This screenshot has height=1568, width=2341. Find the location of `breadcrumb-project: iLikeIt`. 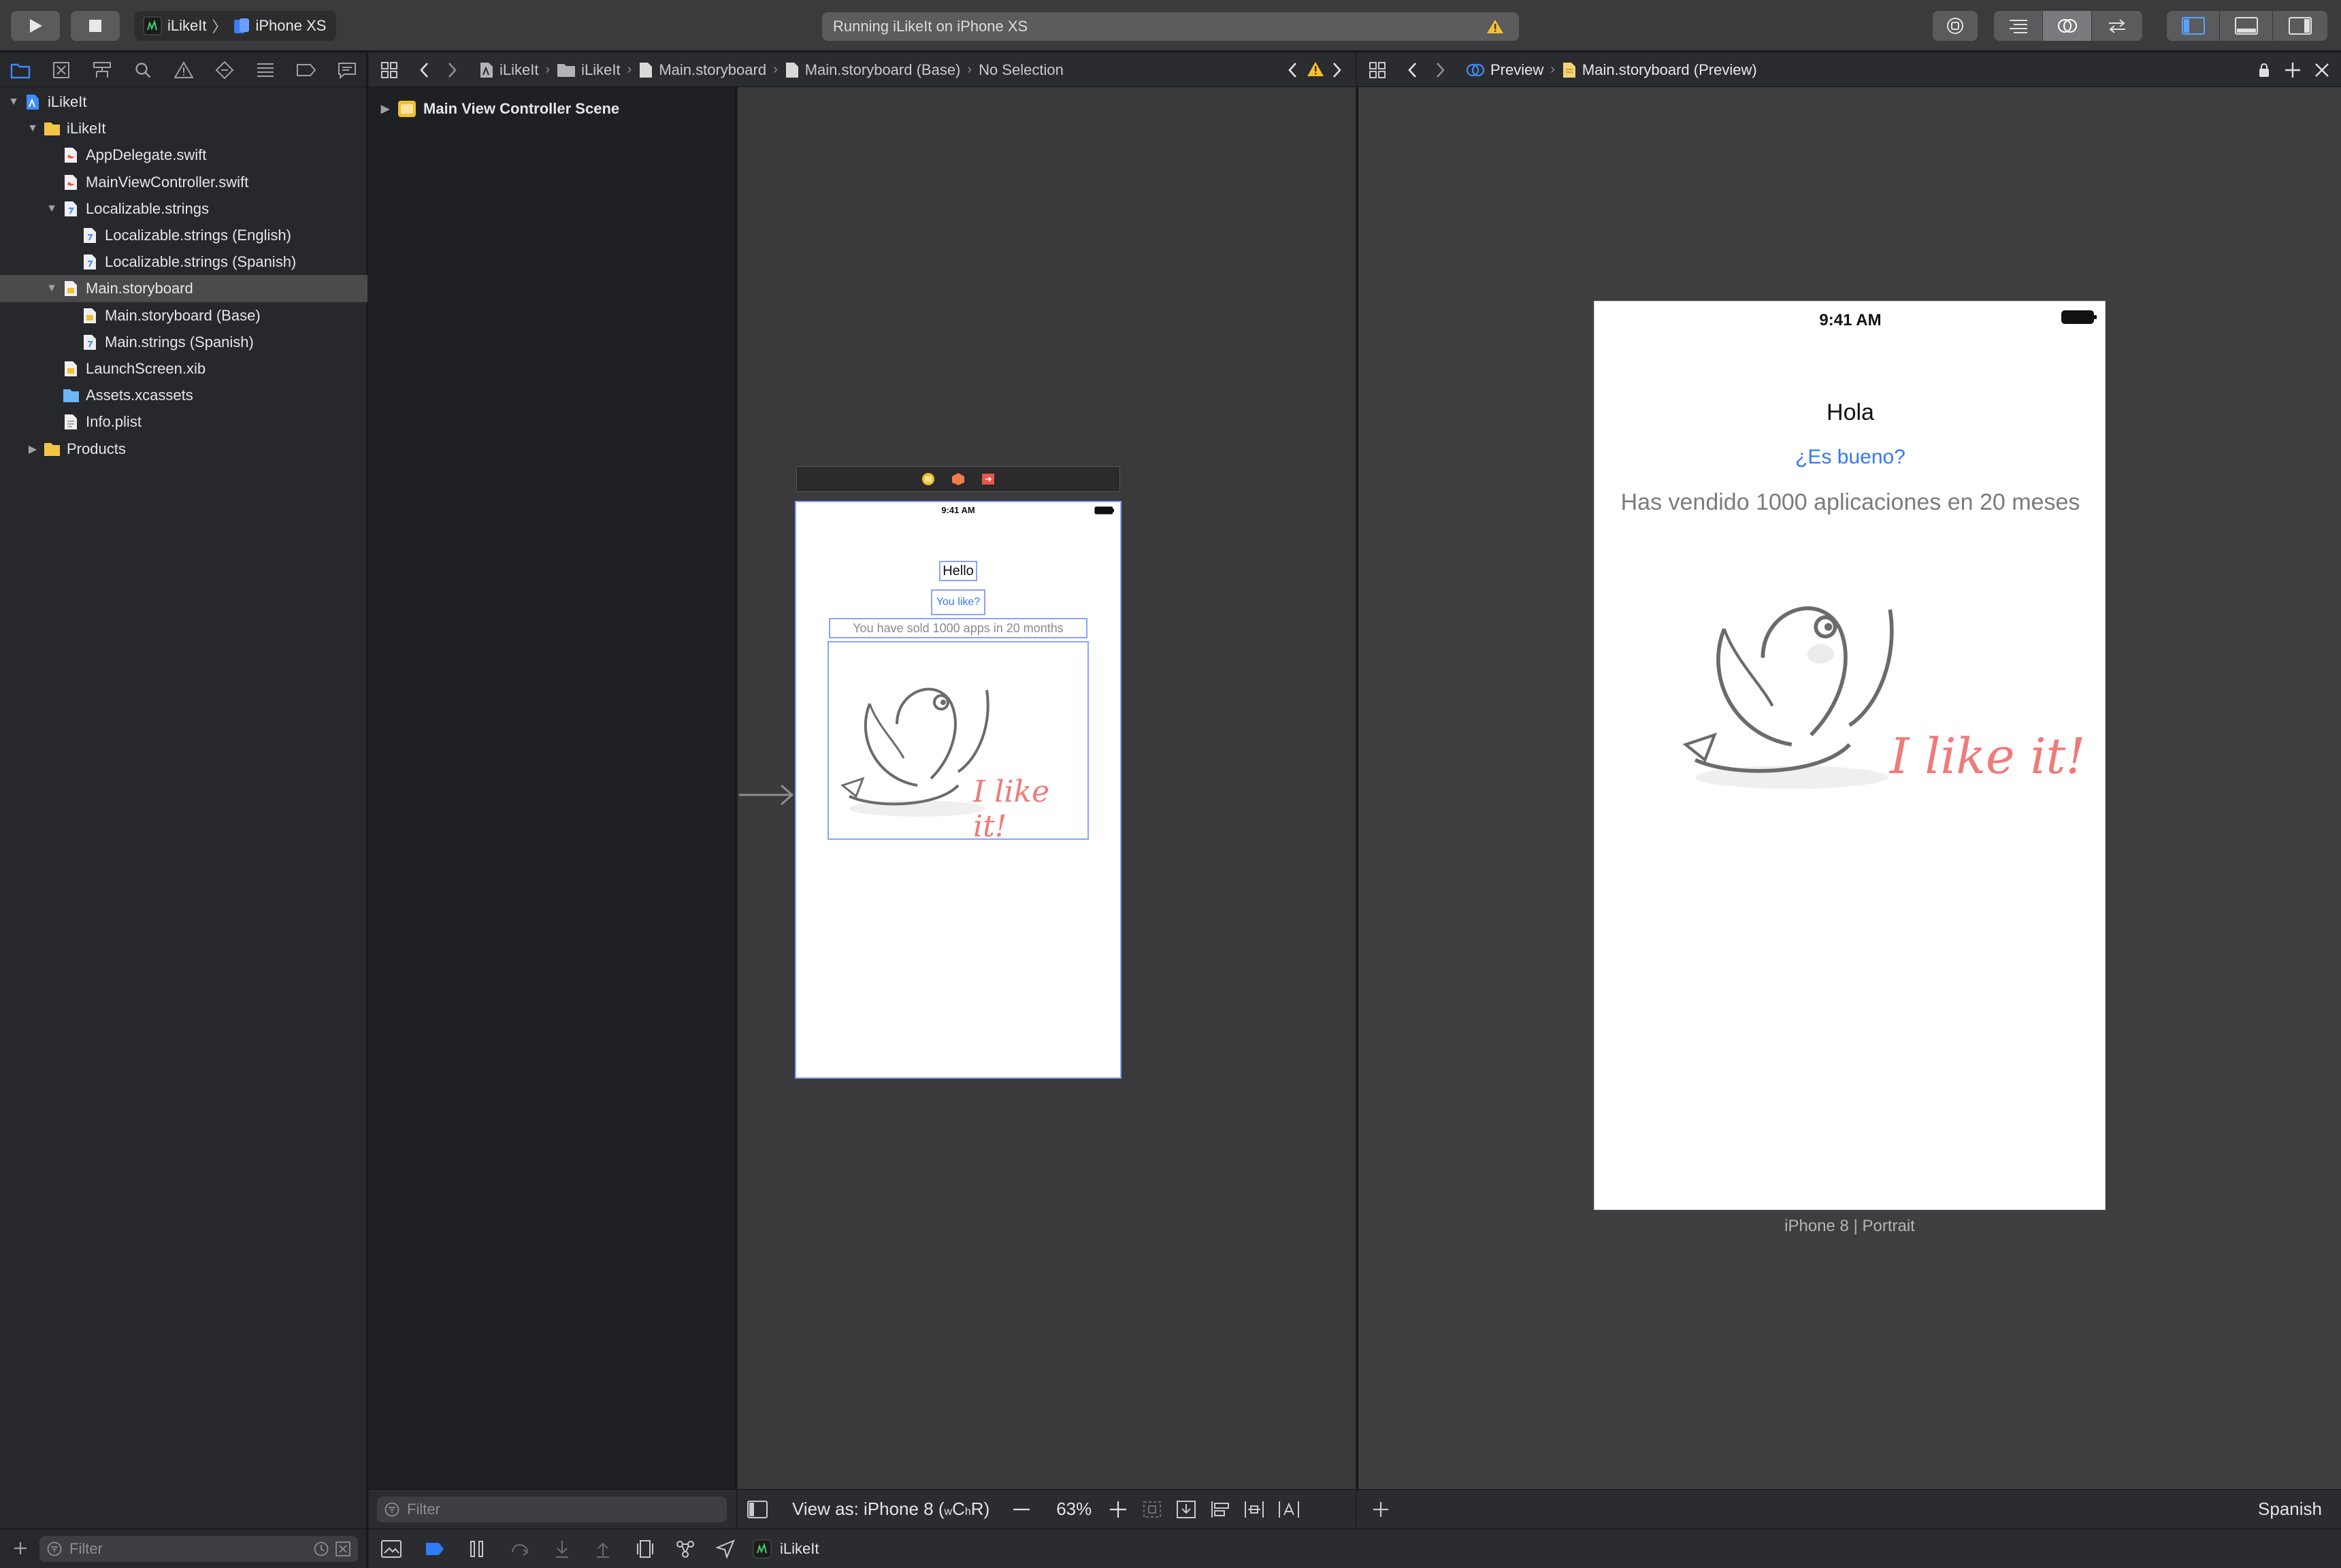

breadcrumb-project: iLikeIt is located at coordinates (508, 70).